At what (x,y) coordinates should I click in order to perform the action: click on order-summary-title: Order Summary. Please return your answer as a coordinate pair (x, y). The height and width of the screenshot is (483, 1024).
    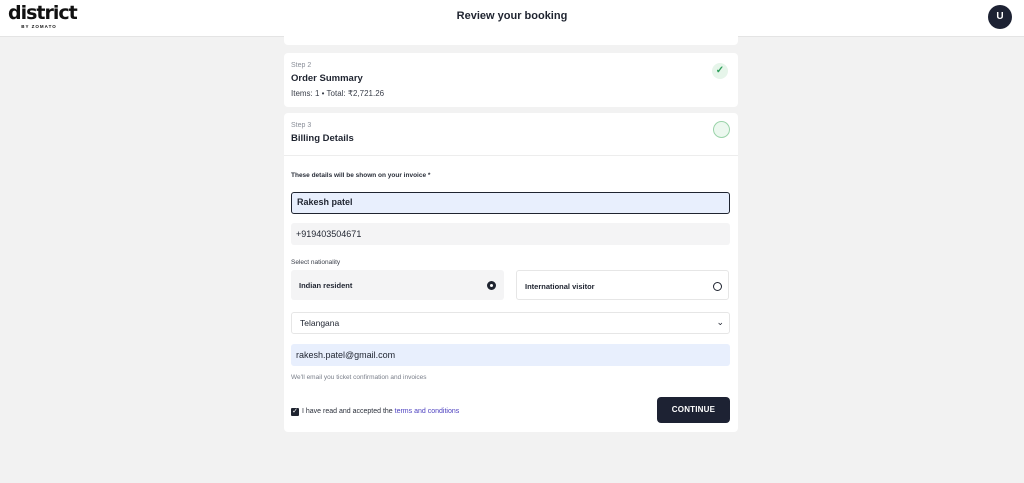
    Looking at the image, I should click on (327, 78).